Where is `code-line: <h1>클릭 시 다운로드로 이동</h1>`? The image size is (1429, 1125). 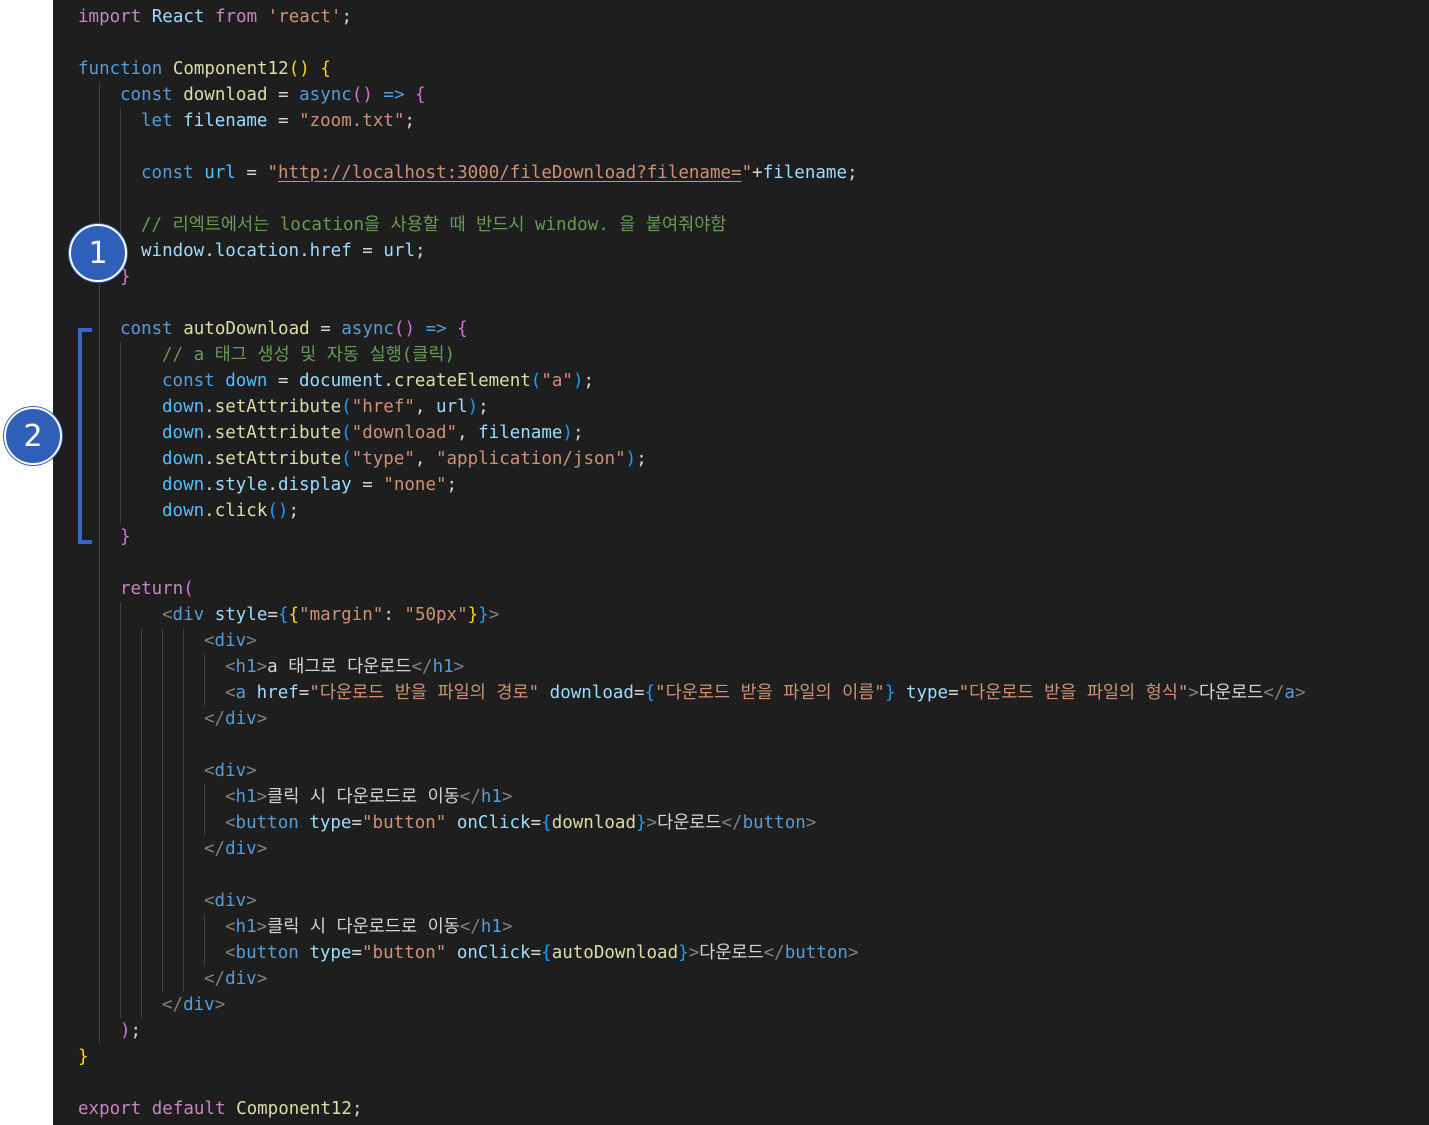 code-line: <h1>클릭 시 다운로드로 이동</h1> is located at coordinates (368, 927).